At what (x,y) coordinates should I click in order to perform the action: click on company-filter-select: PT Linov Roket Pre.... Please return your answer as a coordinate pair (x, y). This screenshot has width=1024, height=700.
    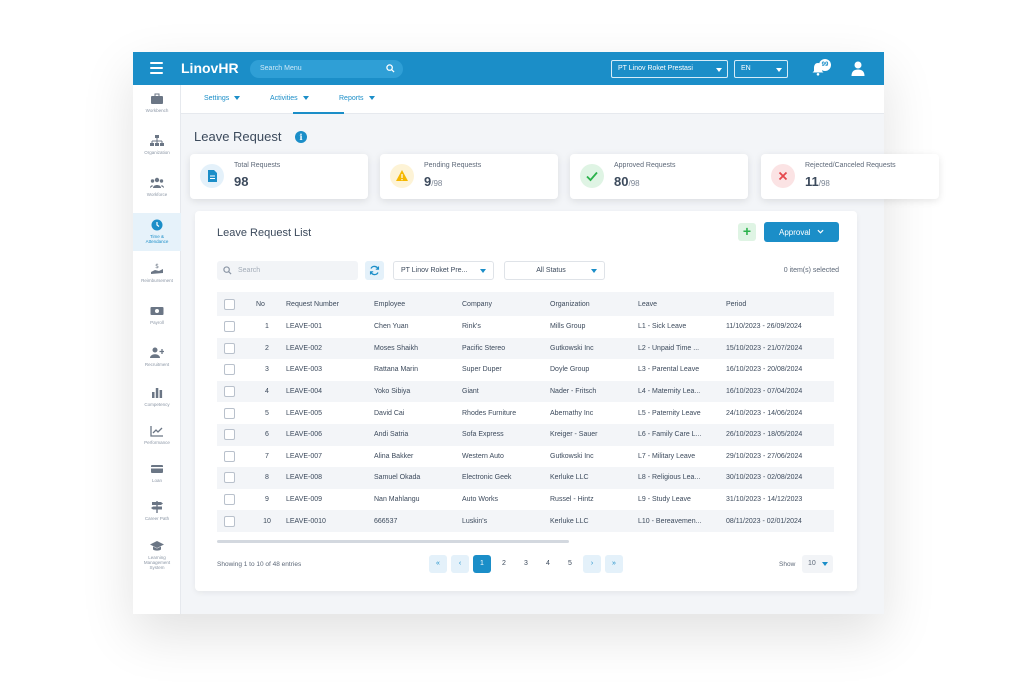
    Looking at the image, I should click on (443, 270).